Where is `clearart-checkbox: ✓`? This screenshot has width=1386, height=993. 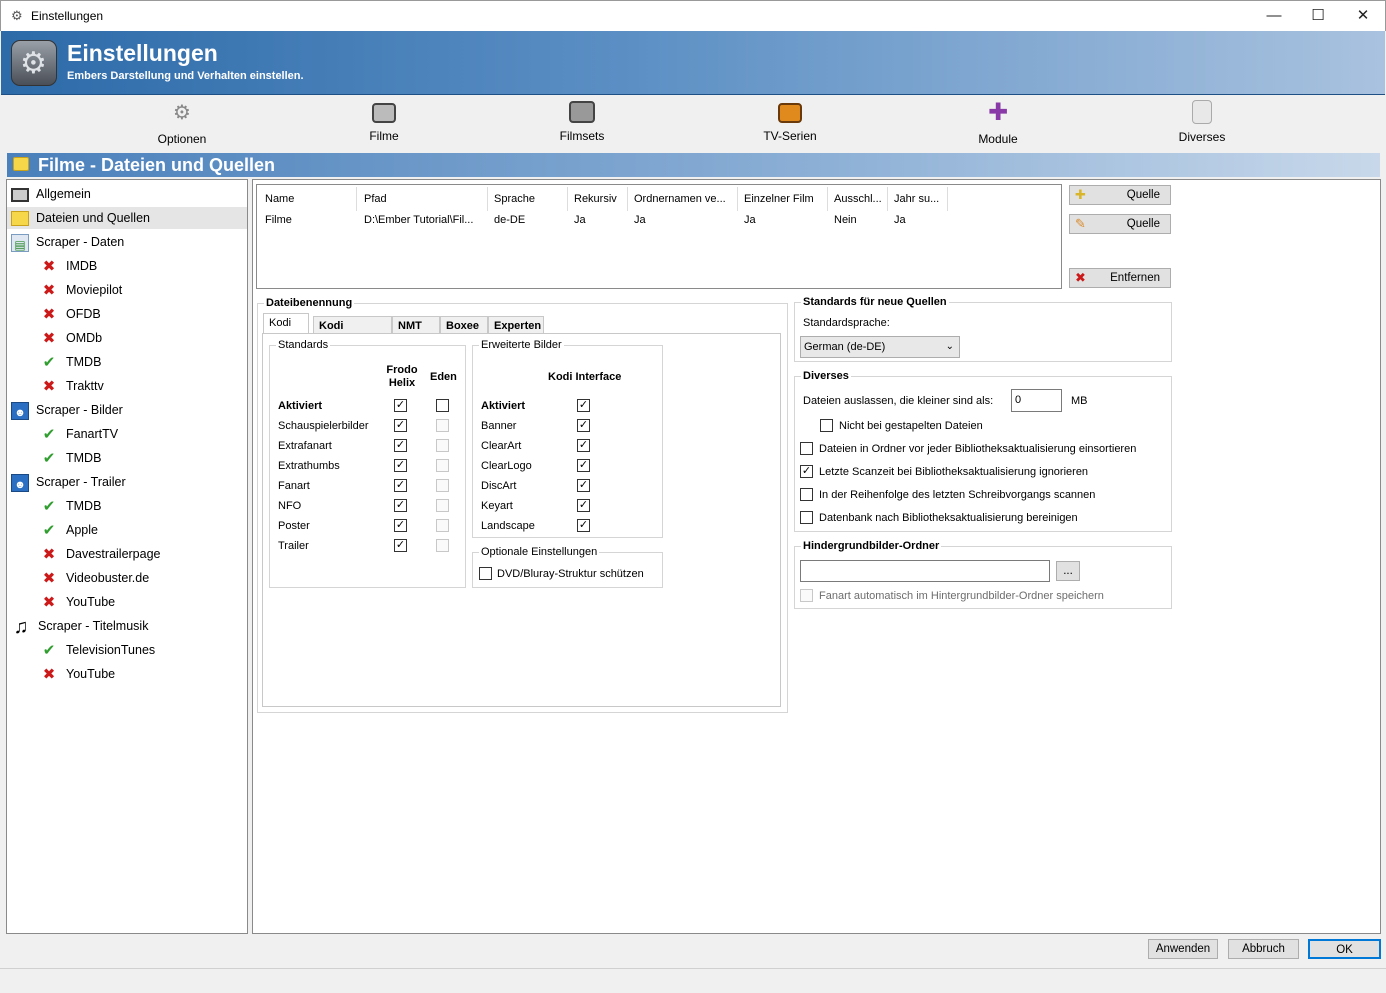
clearart-checkbox: ✓ is located at coordinates (583, 445).